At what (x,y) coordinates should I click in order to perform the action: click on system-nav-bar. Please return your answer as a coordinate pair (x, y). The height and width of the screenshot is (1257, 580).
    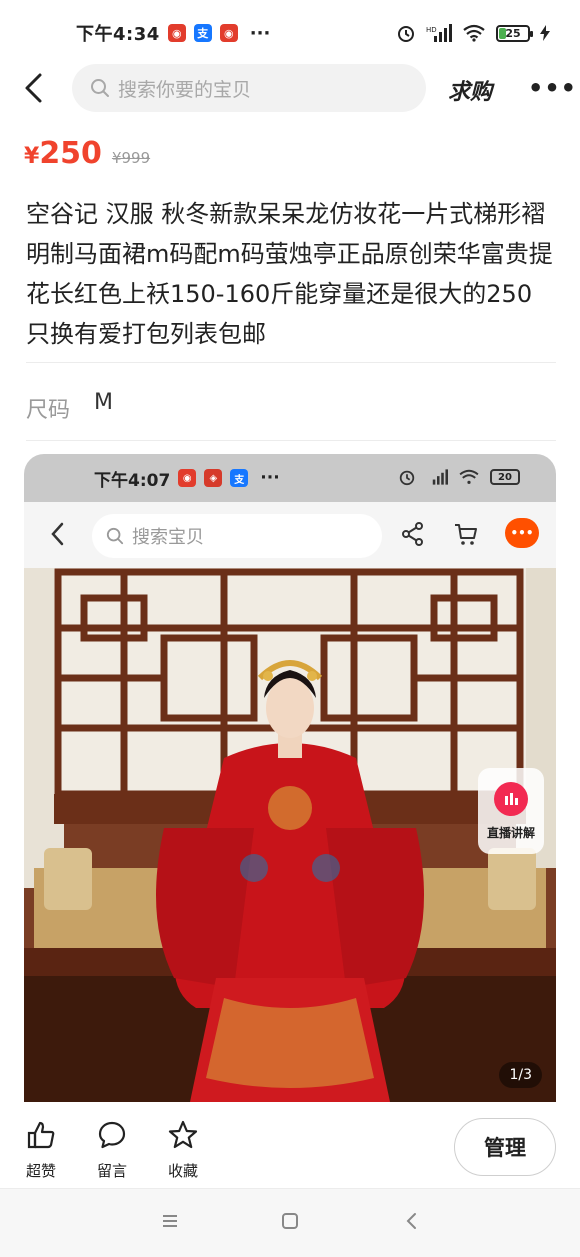
    Looking at the image, I should click on (290, 1222).